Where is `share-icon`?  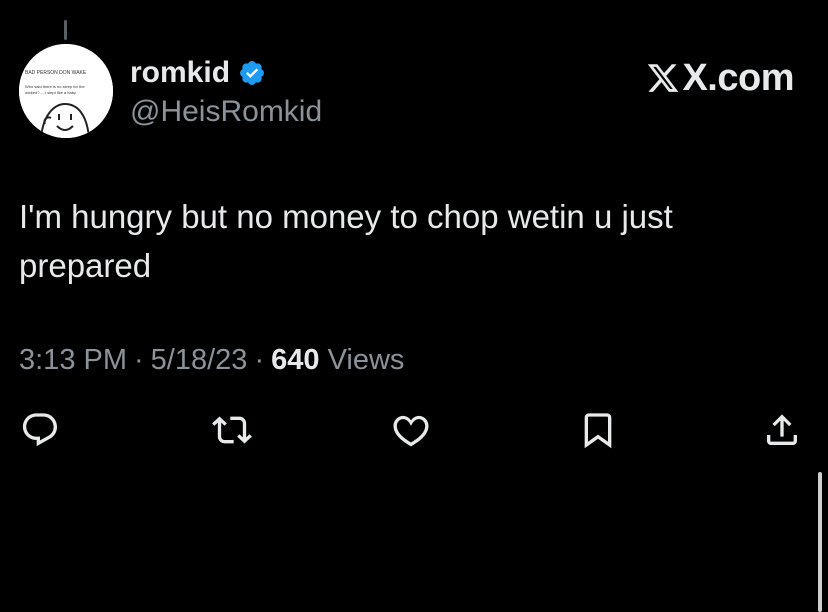 share-icon is located at coordinates (782, 429).